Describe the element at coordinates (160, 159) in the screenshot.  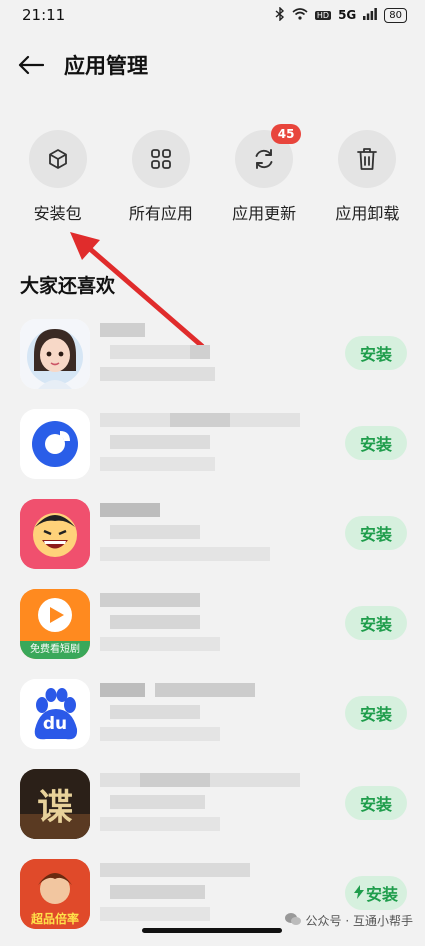
I see `grid-icon` at that location.